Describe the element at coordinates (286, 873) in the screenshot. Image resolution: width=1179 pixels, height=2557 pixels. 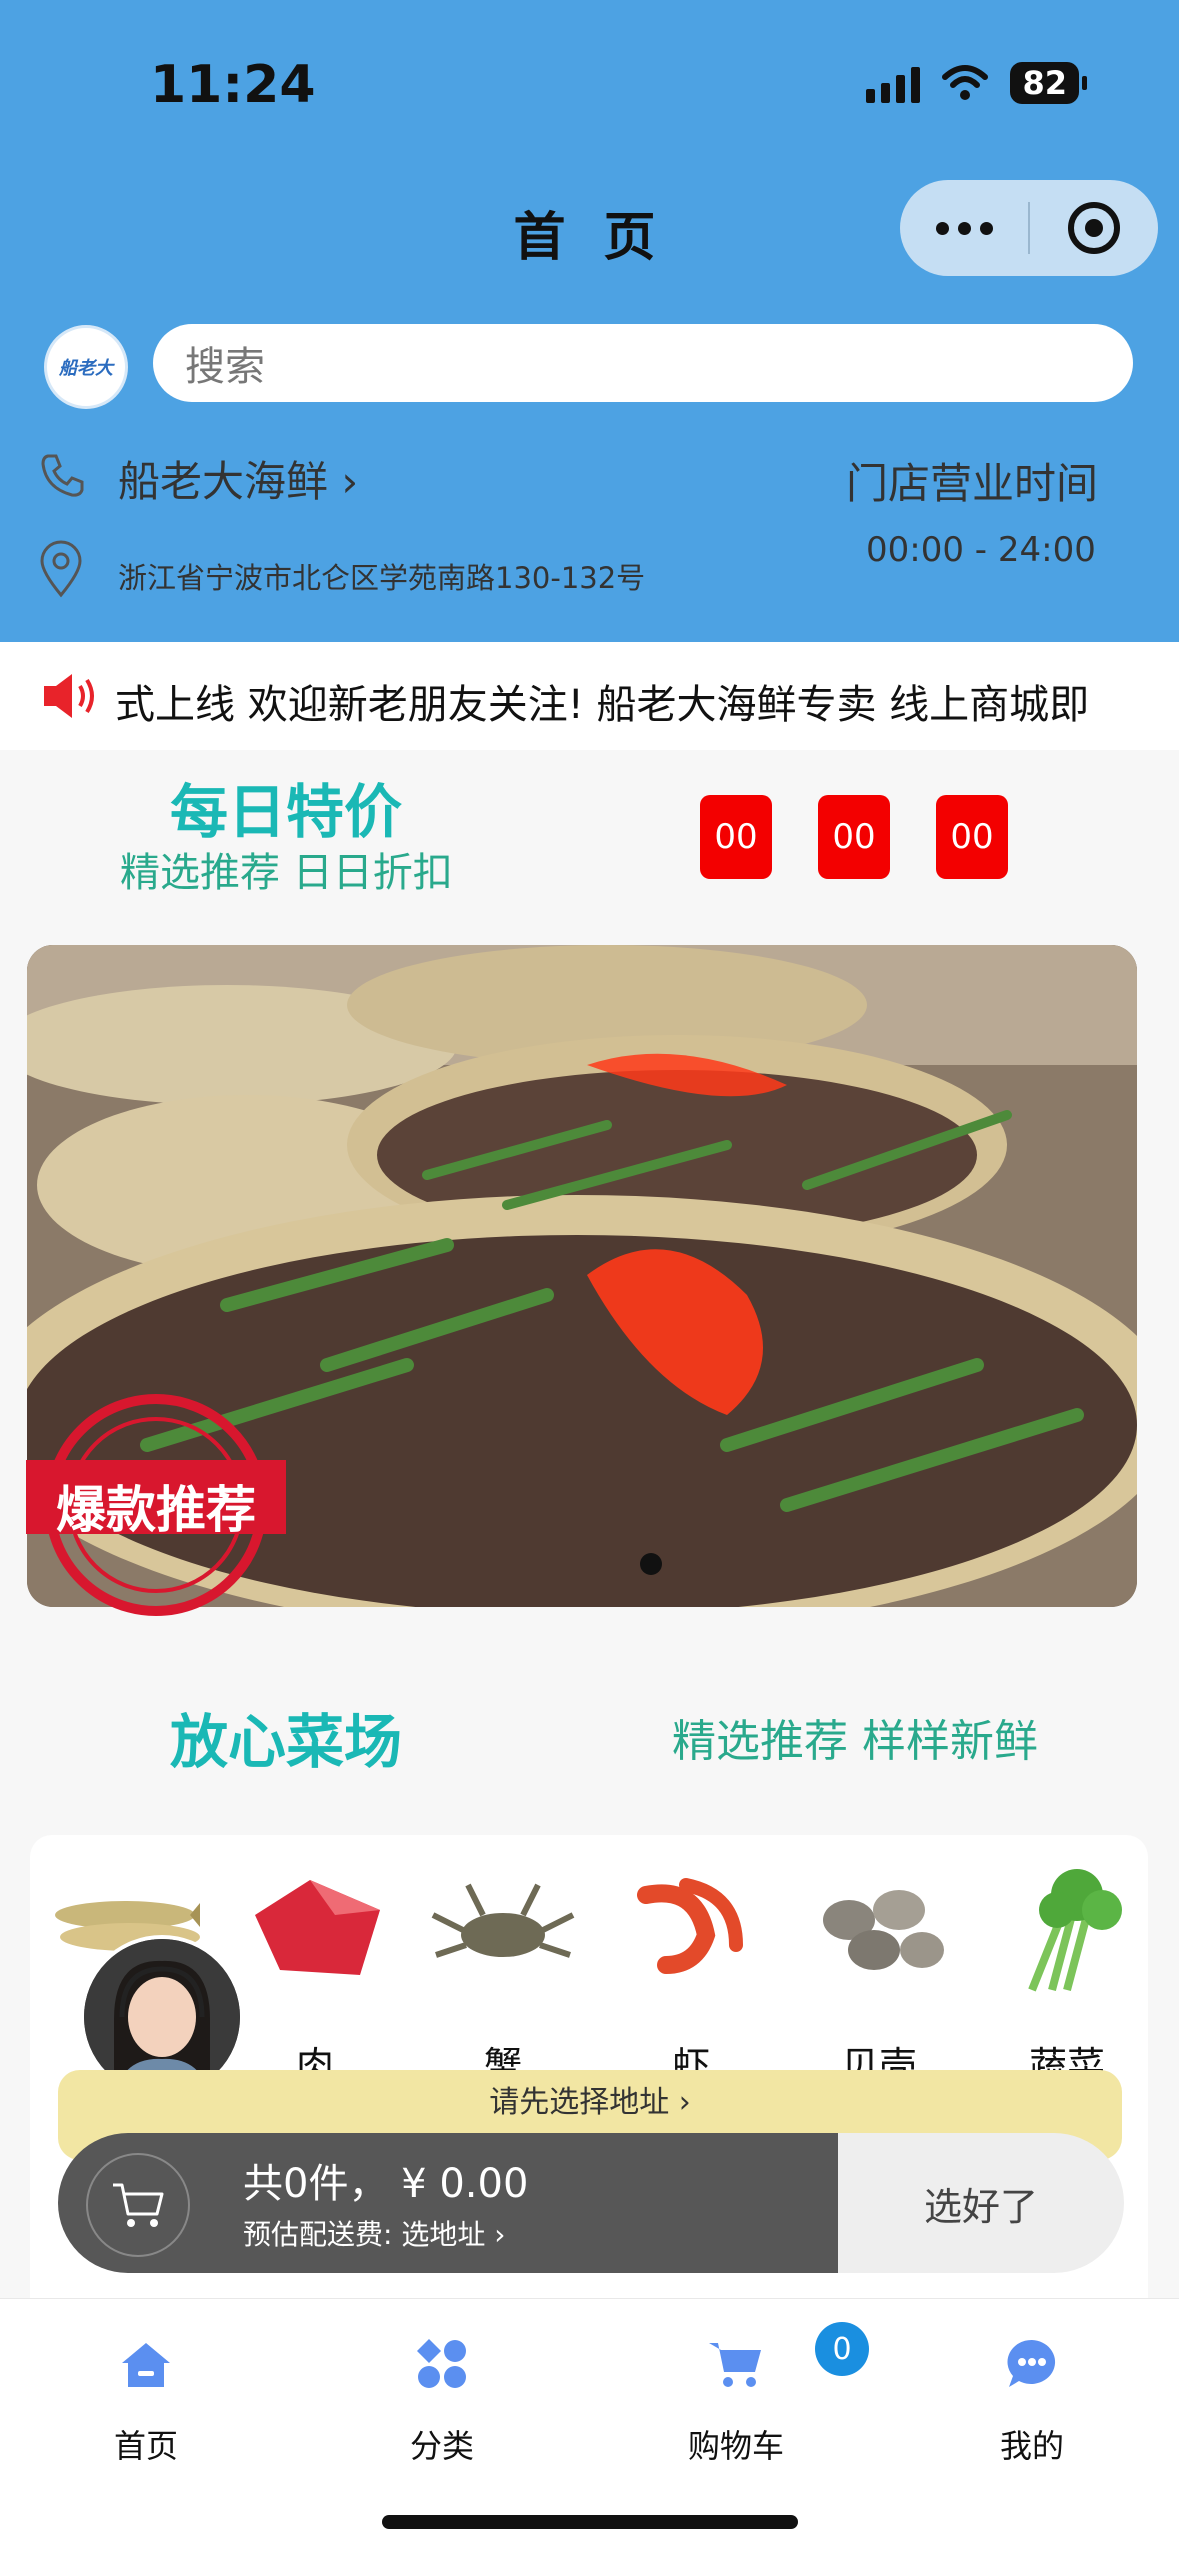
I see `daily-special-subtitle: 精选推荐 日日折扣` at that location.